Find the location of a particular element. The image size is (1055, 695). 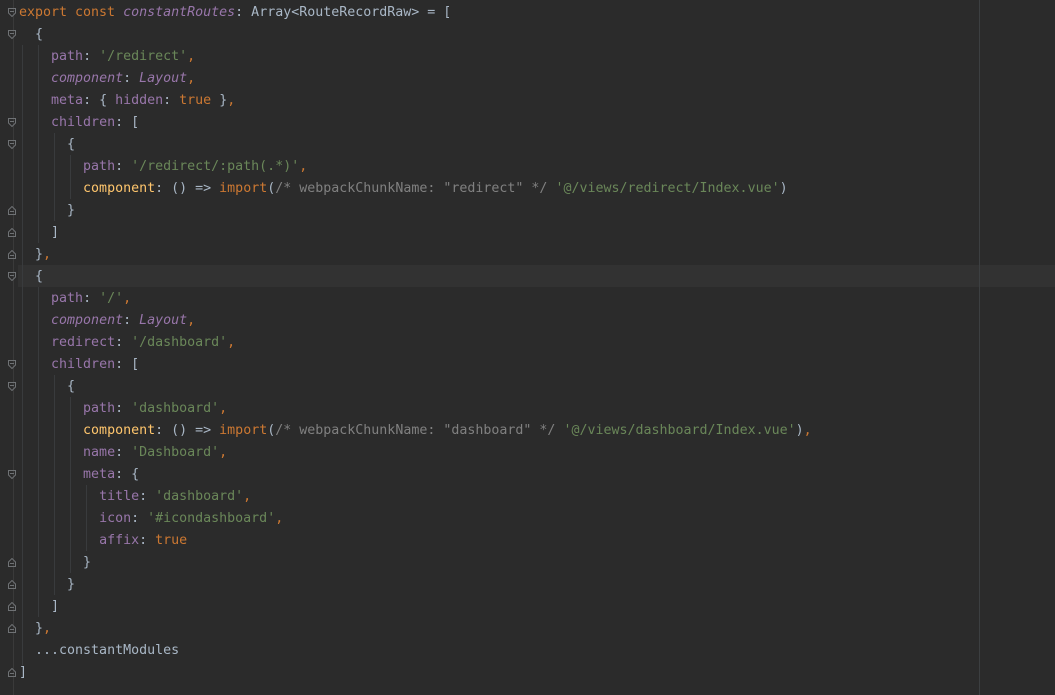

code-line-10: } is located at coordinates (47, 211).